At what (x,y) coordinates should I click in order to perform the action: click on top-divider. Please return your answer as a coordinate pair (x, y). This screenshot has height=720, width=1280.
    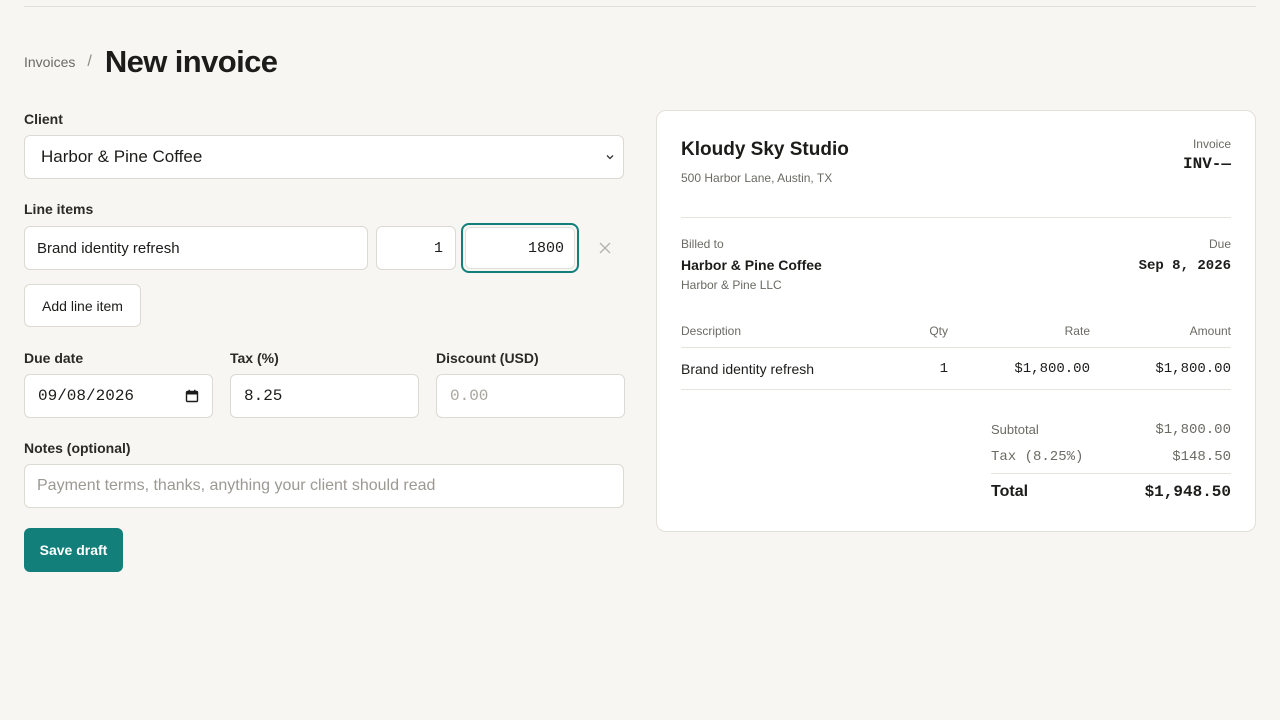
    Looking at the image, I should click on (640, 6).